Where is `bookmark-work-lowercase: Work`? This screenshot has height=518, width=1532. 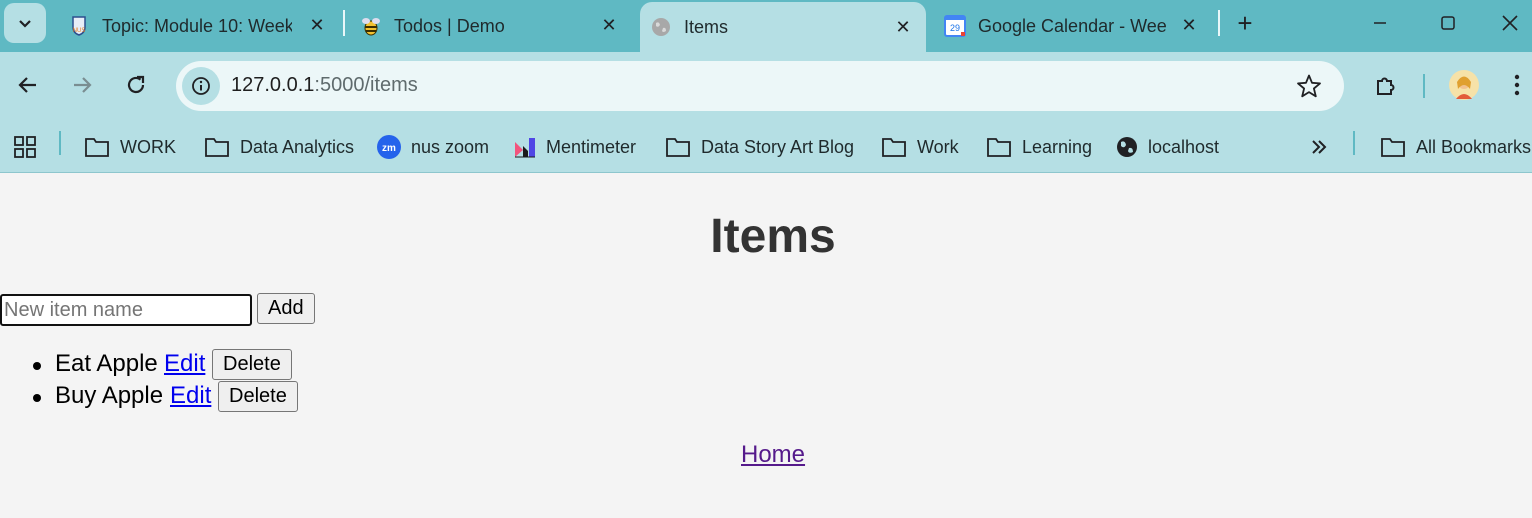 bookmark-work-lowercase: Work is located at coordinates (920, 147).